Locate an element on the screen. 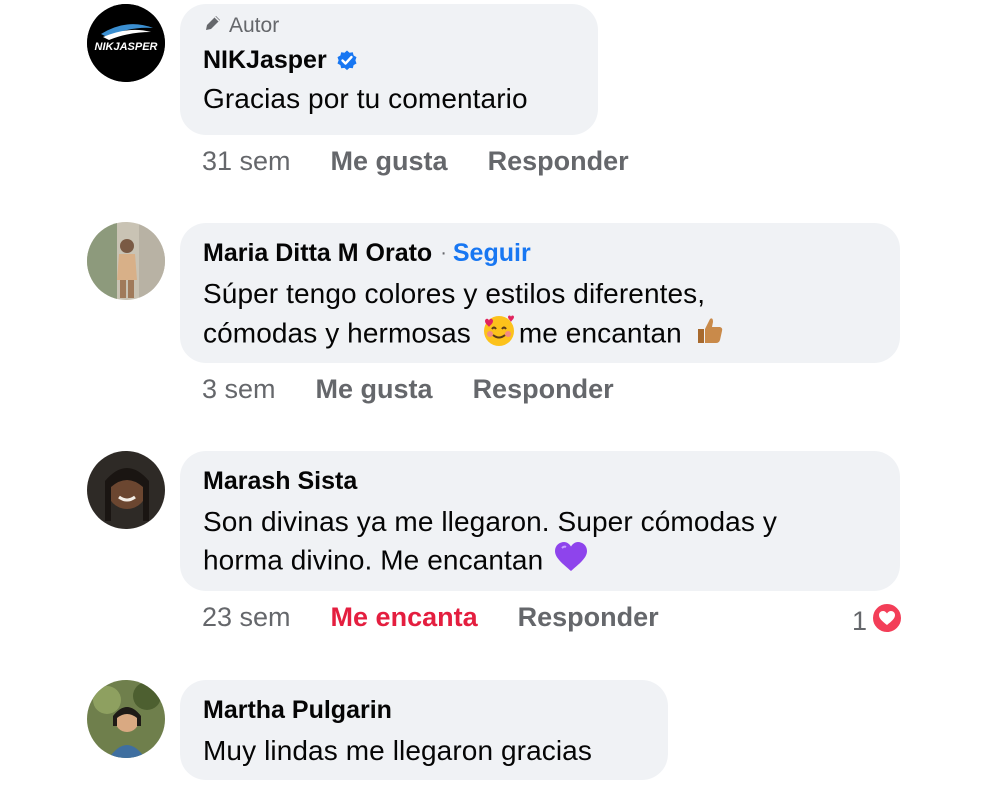 Image resolution: width=989 pixels, height=792 pixels. follow-button: Seguir is located at coordinates (492, 253).